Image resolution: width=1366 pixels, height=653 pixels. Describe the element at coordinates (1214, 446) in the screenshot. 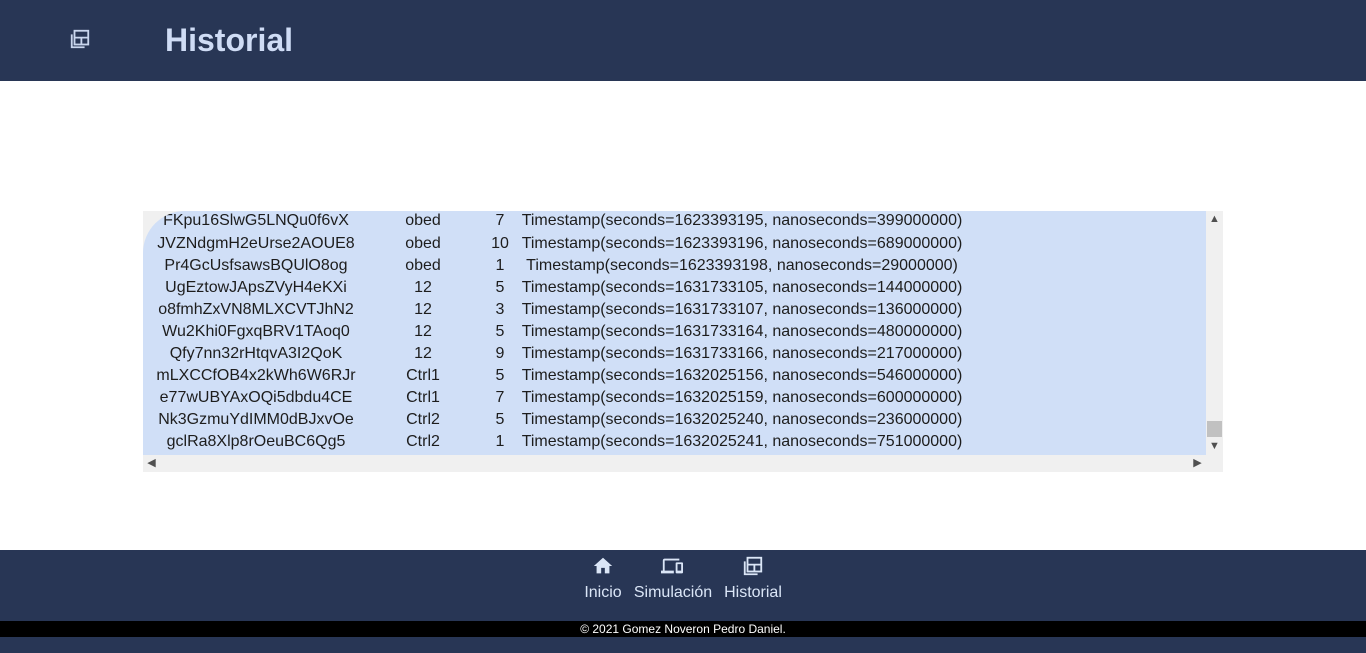

I see `scroll-down-arrow-icon: ▼` at that location.